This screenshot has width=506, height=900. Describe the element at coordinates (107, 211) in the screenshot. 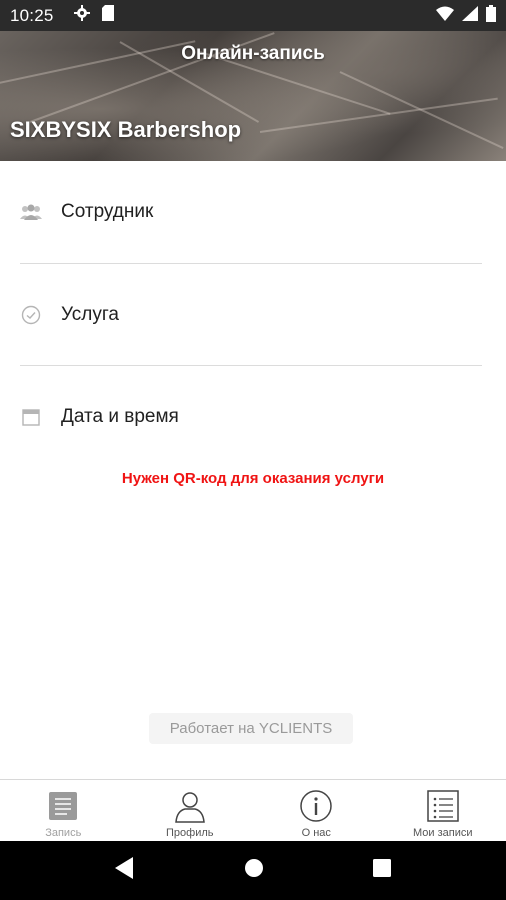

I see `menu-item-label: Сотрудник` at that location.